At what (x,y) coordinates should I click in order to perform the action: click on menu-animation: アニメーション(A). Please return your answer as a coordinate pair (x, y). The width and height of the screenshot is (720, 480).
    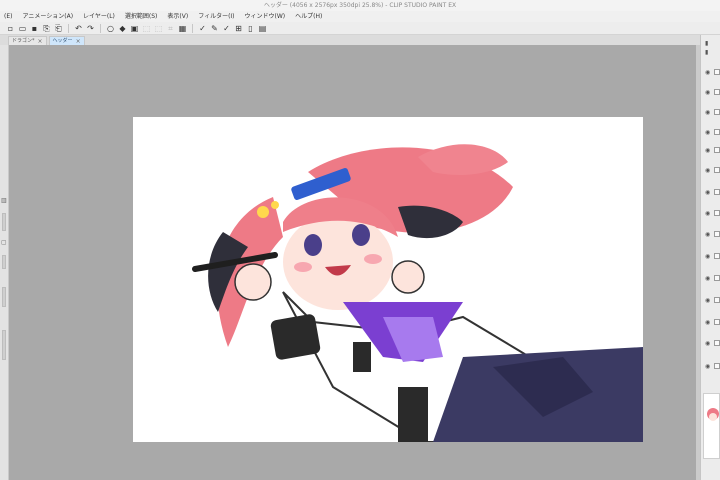
    Looking at the image, I should click on (48, 16).